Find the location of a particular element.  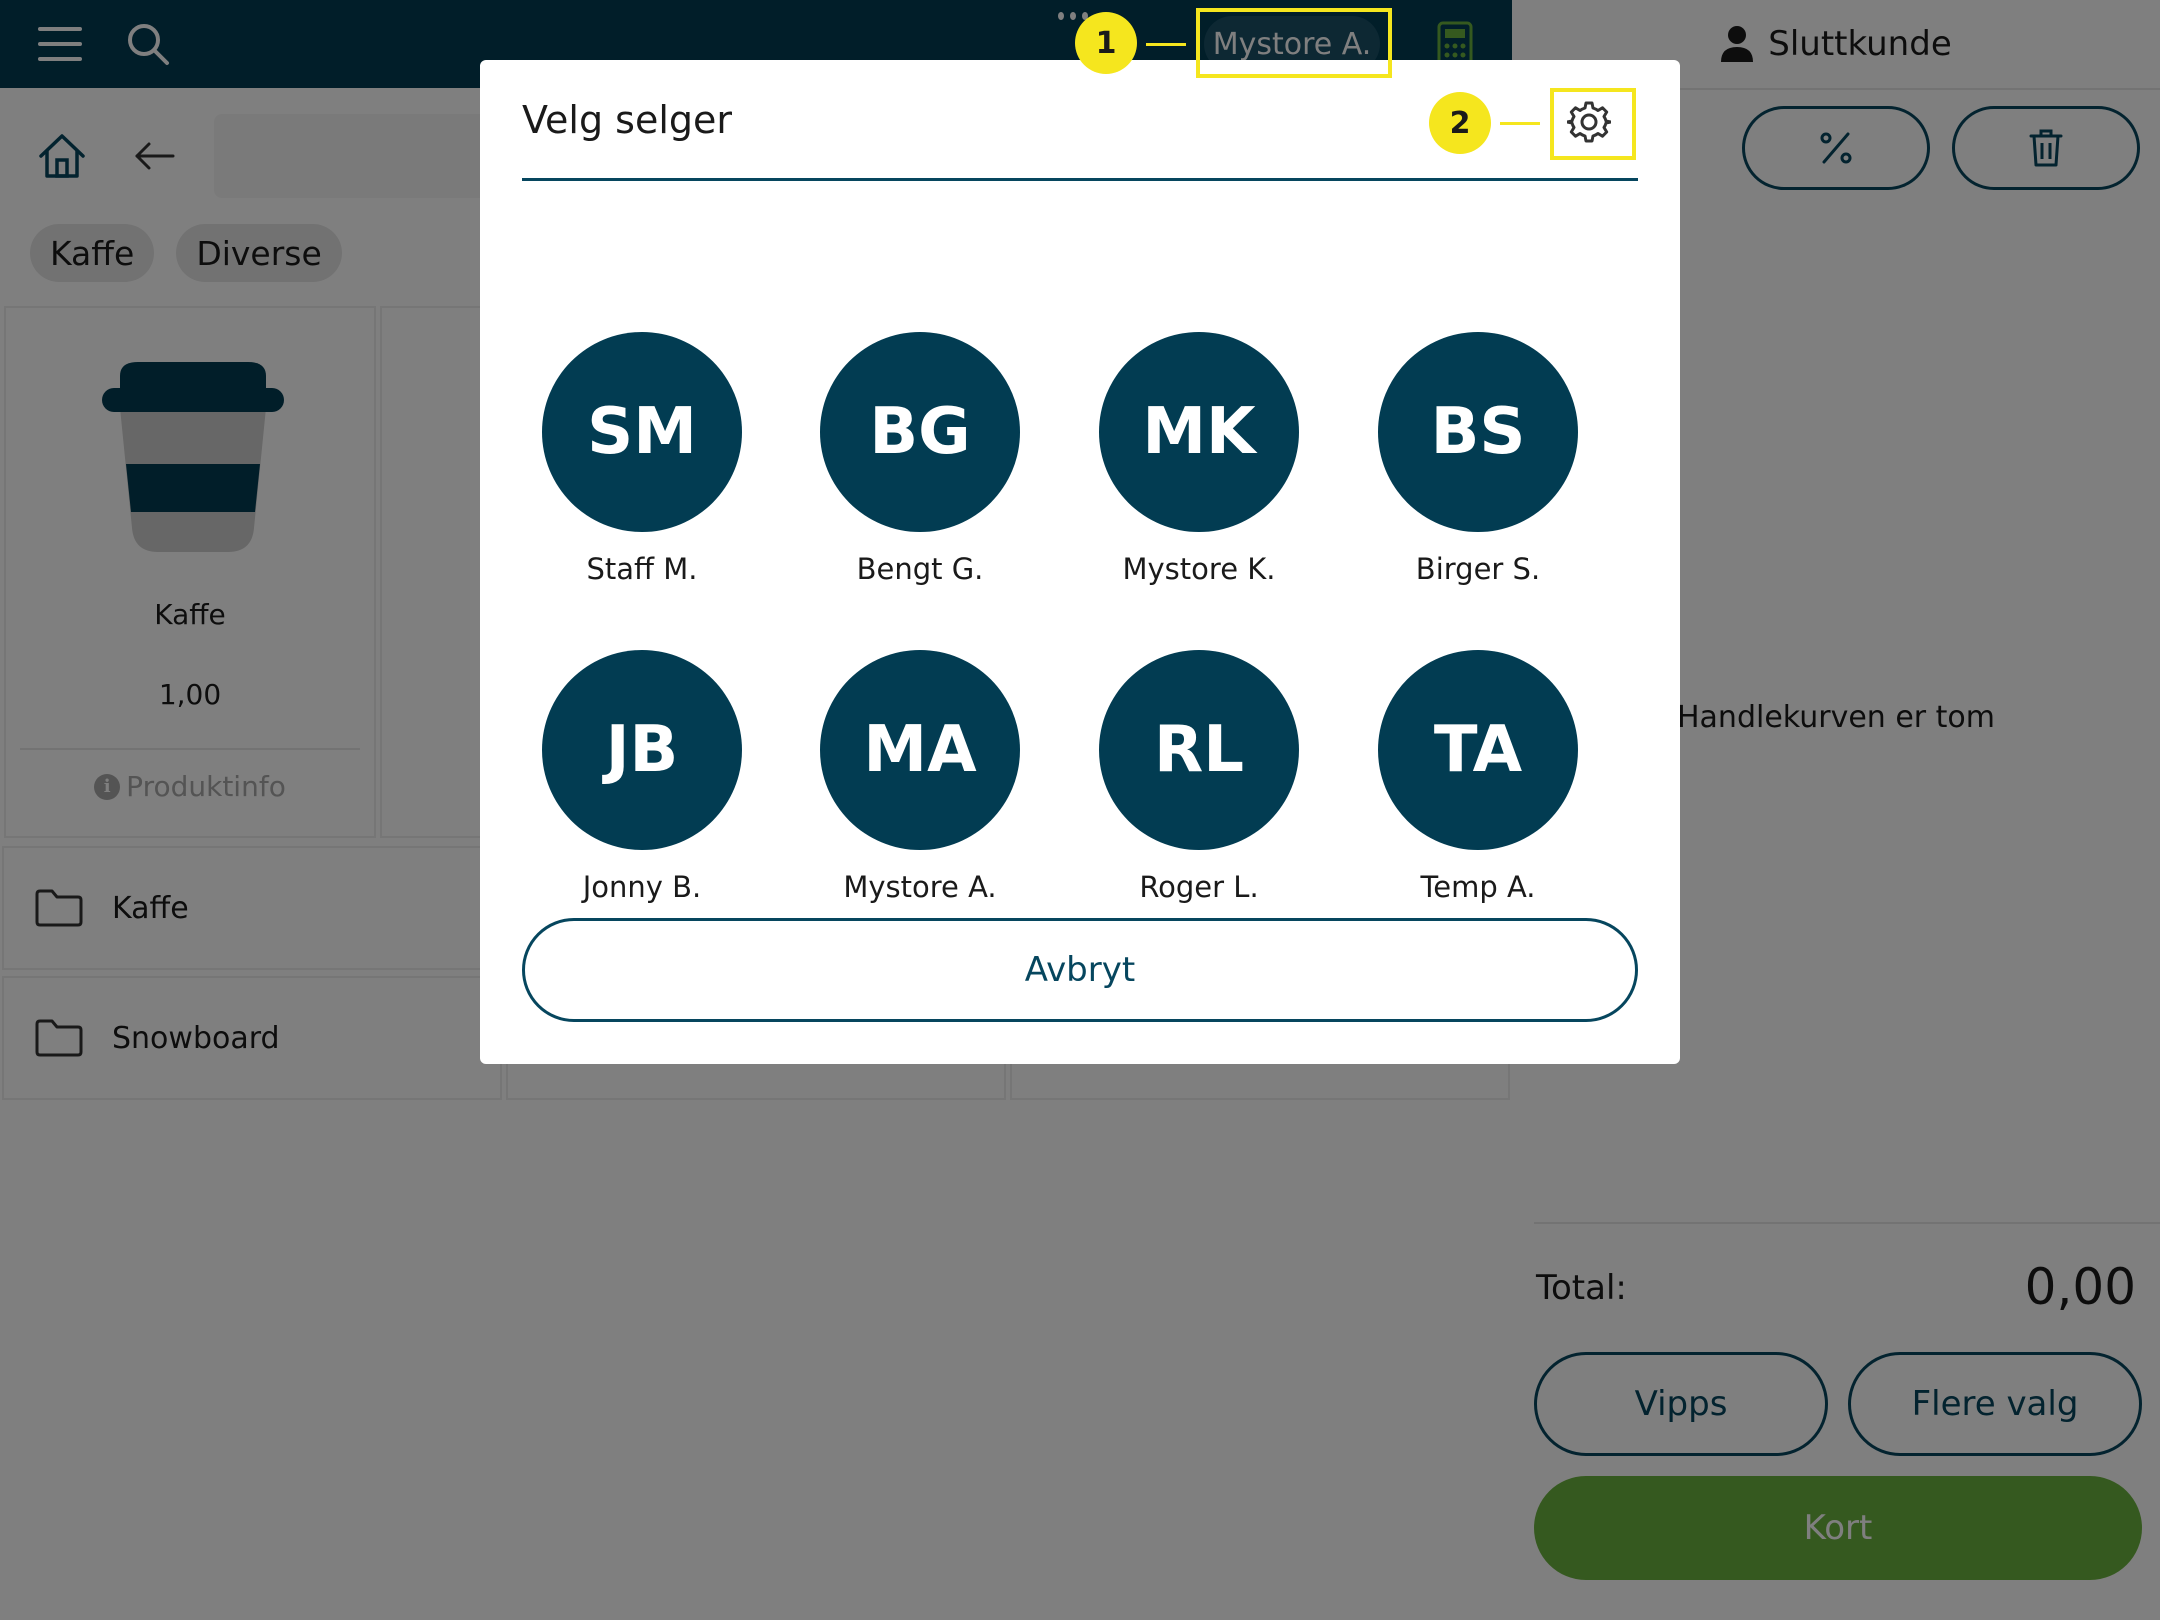

seller-tile: MA Mystore A. is located at coordinates (920, 795).